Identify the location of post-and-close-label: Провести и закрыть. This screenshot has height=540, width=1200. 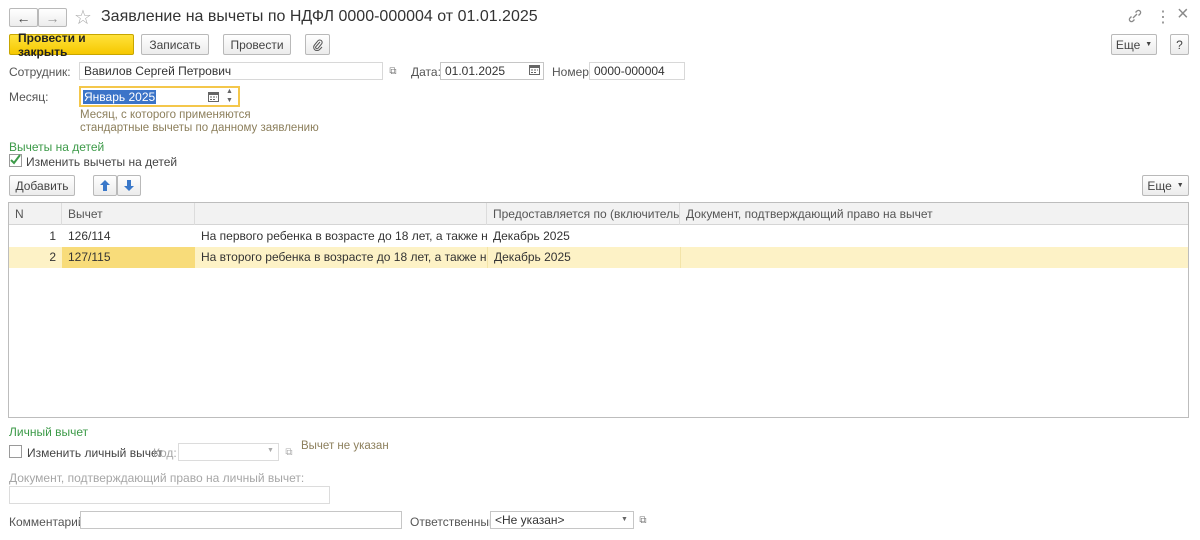
(52, 44).